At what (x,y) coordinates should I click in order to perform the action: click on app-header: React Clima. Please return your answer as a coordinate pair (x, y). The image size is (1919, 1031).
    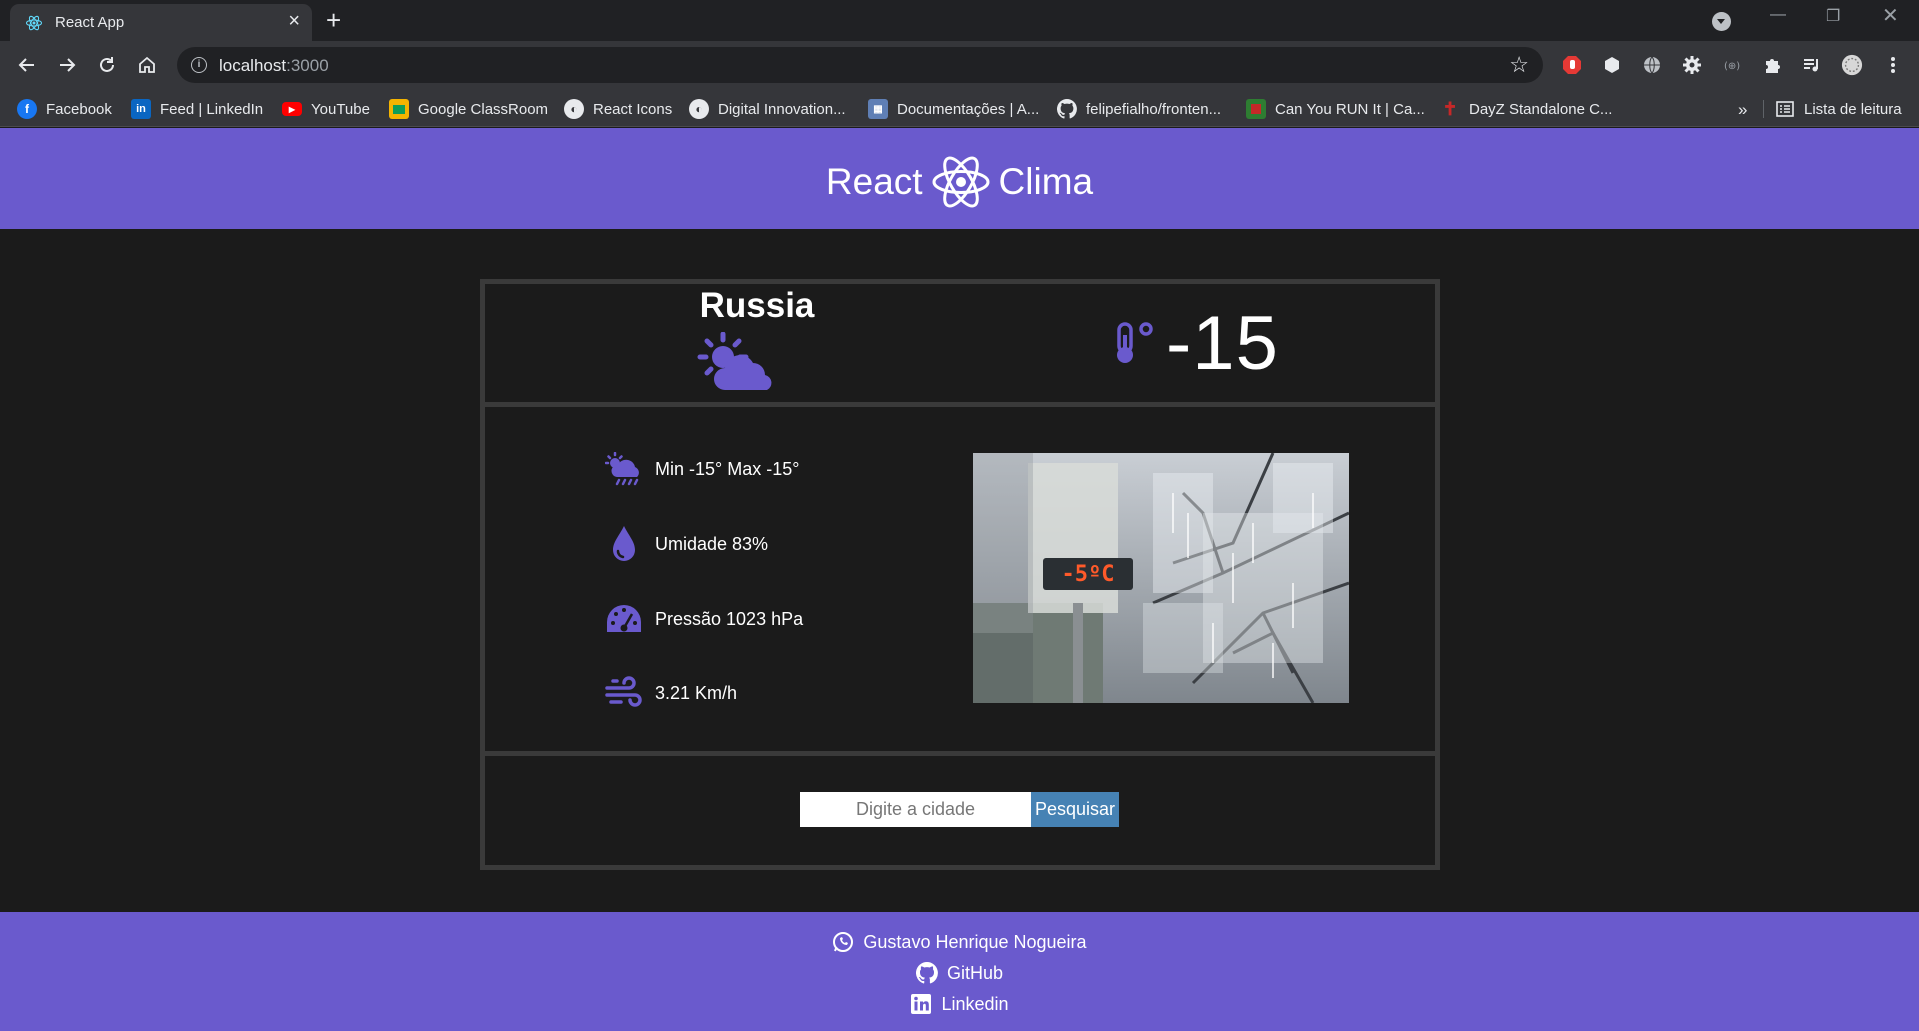
    Looking at the image, I should click on (959, 178).